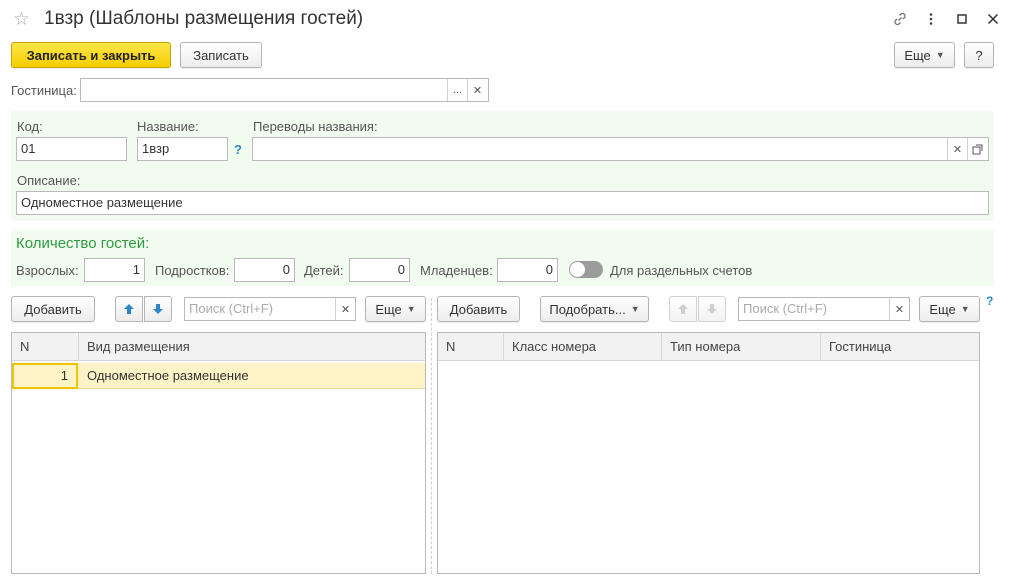 This screenshot has height=583, width=1013. I want to click on translations-clear-icon: ✕, so click(957, 149).